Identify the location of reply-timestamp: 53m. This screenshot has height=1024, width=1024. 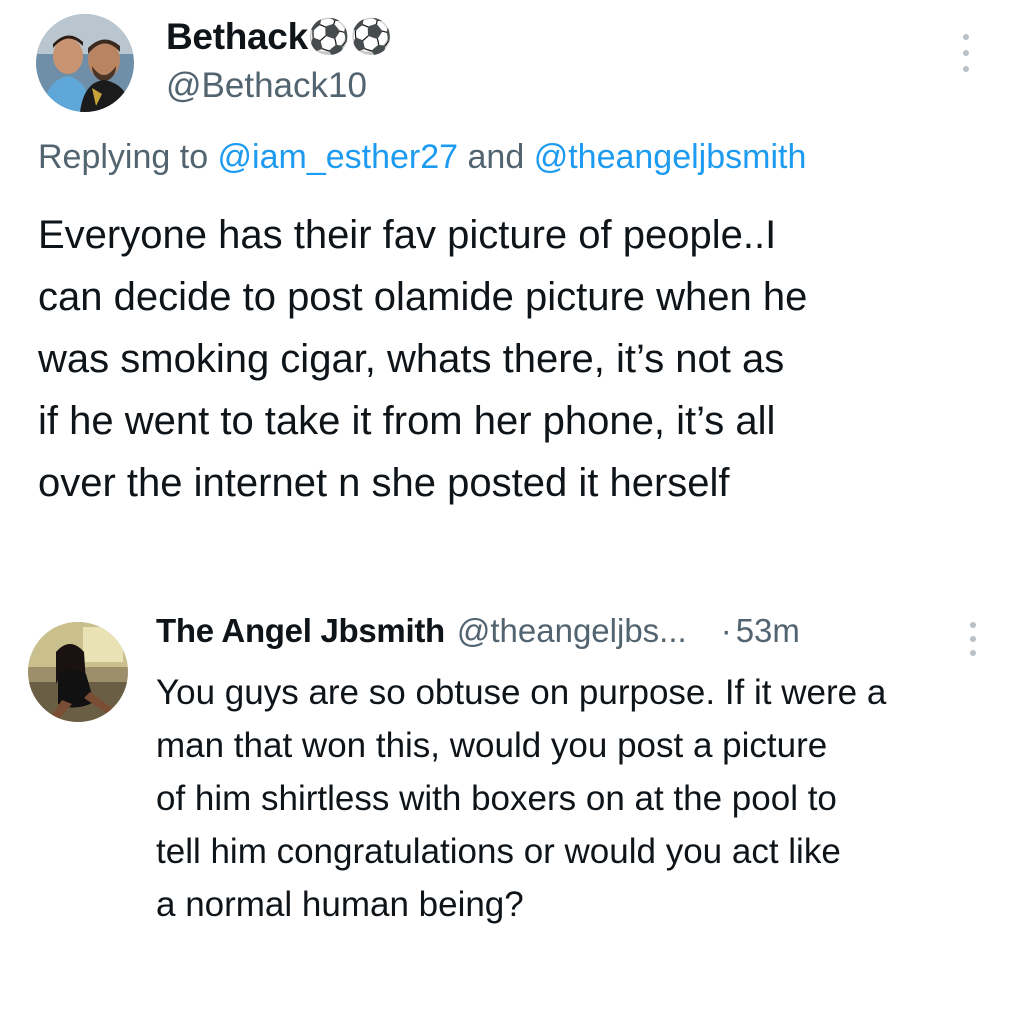
(768, 631).